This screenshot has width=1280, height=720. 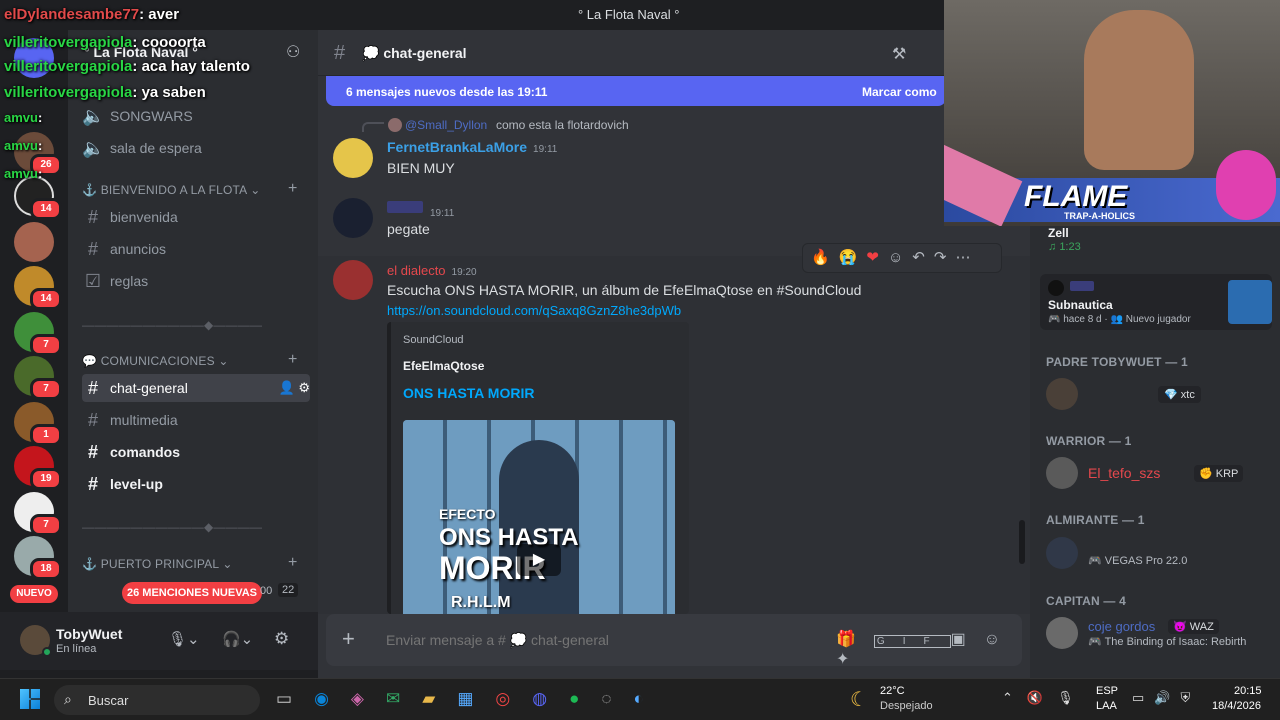 What do you see at coordinates (192, 593) in the screenshot?
I see `mentions-pill: 26 MENCIONES NUEVAS` at bounding box center [192, 593].